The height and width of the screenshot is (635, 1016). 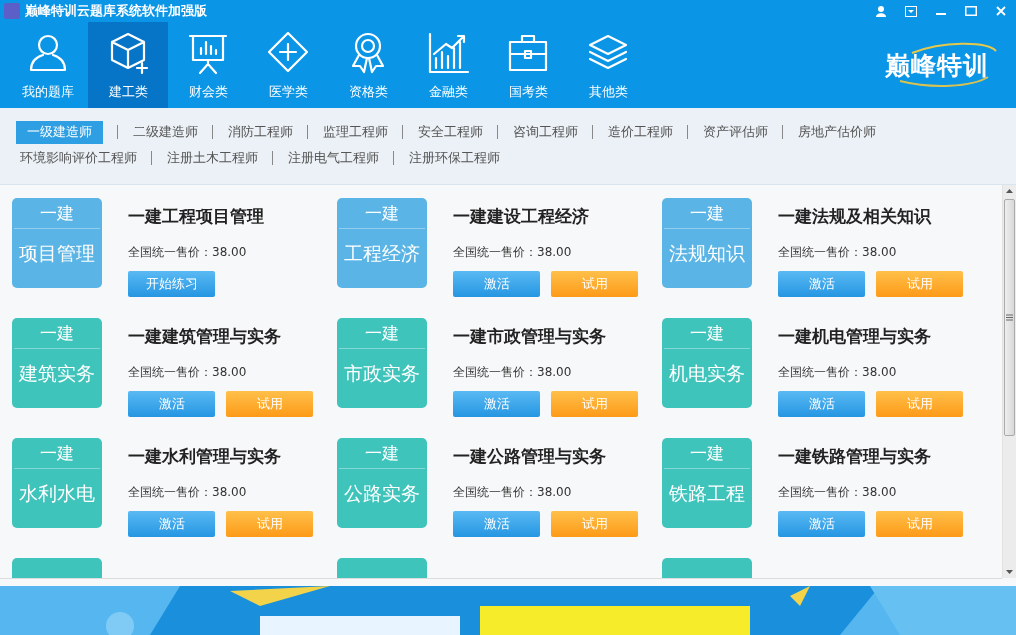 What do you see at coordinates (333, 158) in the screenshot?
I see `category-tab: 注册电气工程师` at bounding box center [333, 158].